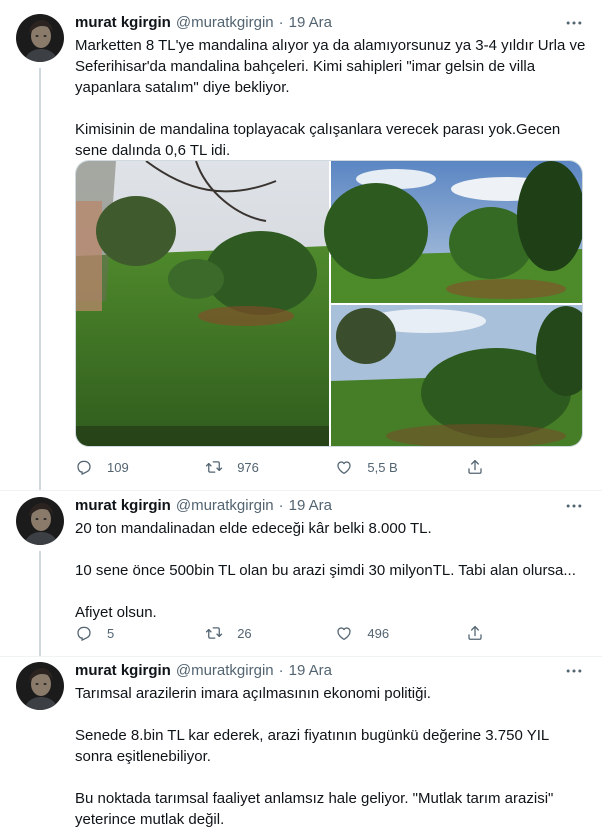 The image size is (602, 830). I want to click on like-count: 5,5 B, so click(382, 467).